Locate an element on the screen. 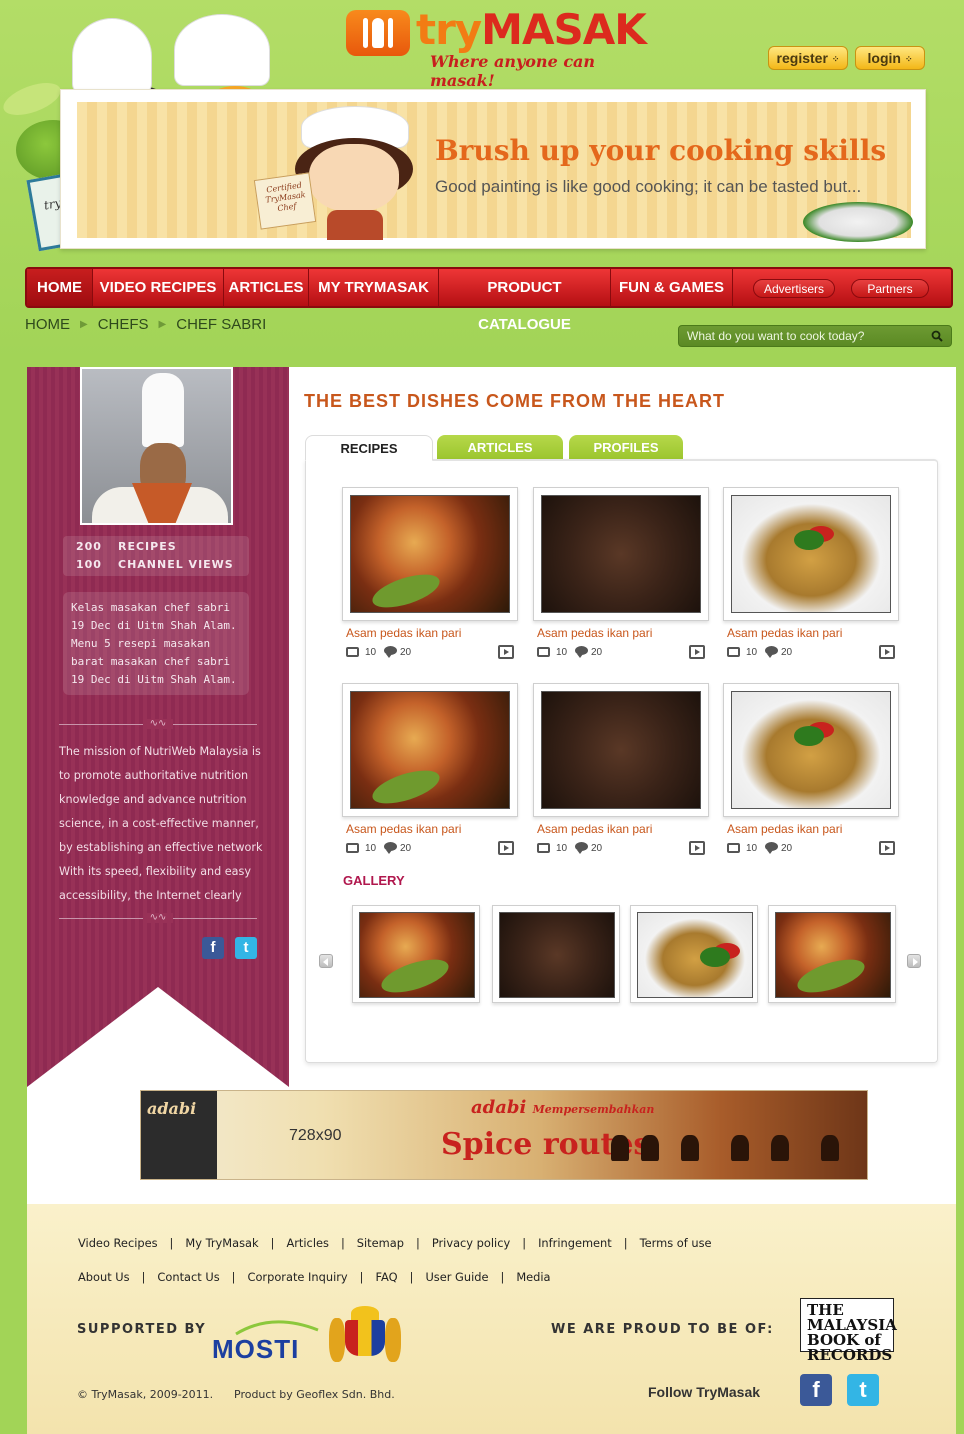 This screenshot has height=1434, width=964. search-input is located at coordinates (802, 336).